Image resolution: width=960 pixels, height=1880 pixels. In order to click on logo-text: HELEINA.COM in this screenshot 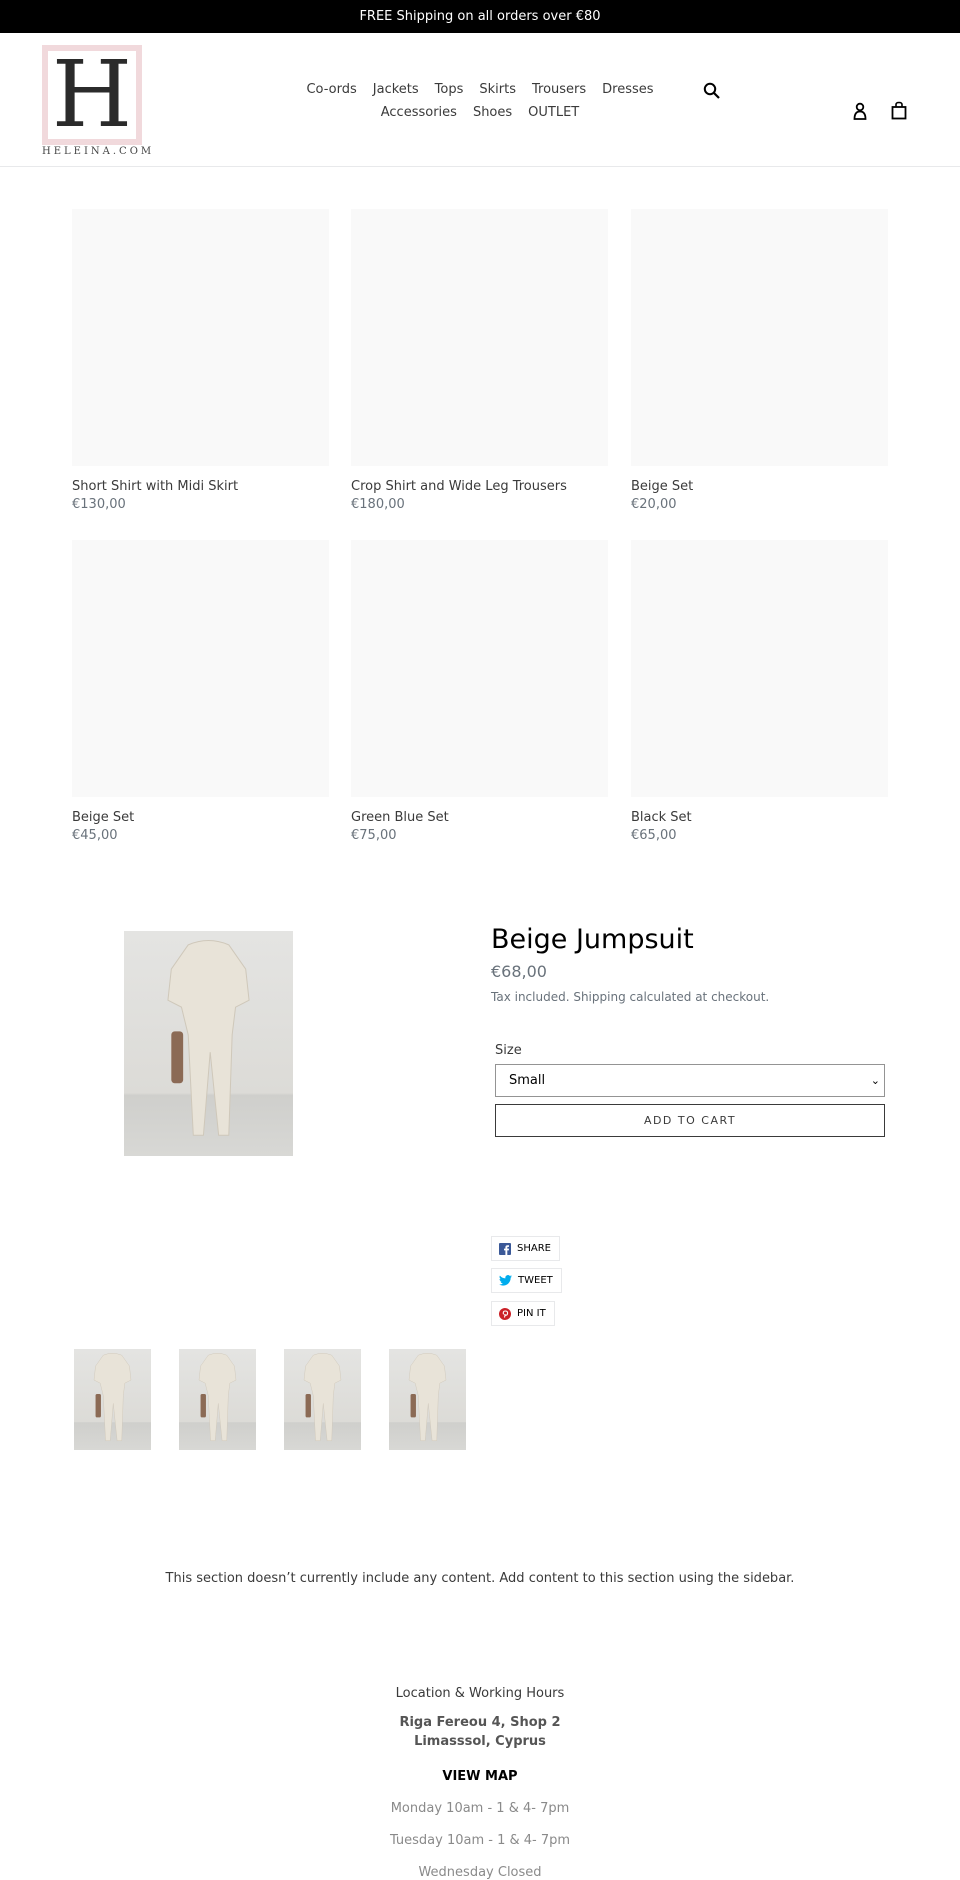, I will do `click(98, 151)`.